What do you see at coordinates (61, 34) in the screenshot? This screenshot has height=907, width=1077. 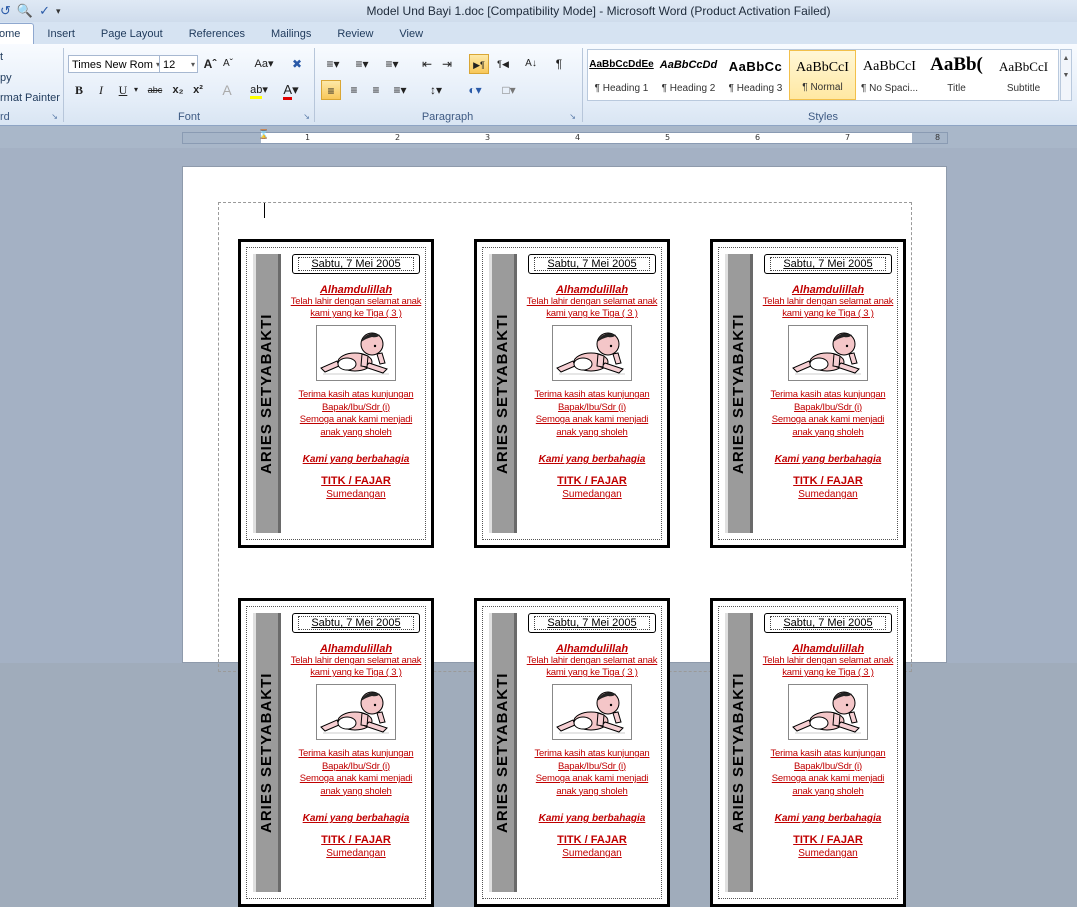 I see `tab-insert: Insert` at bounding box center [61, 34].